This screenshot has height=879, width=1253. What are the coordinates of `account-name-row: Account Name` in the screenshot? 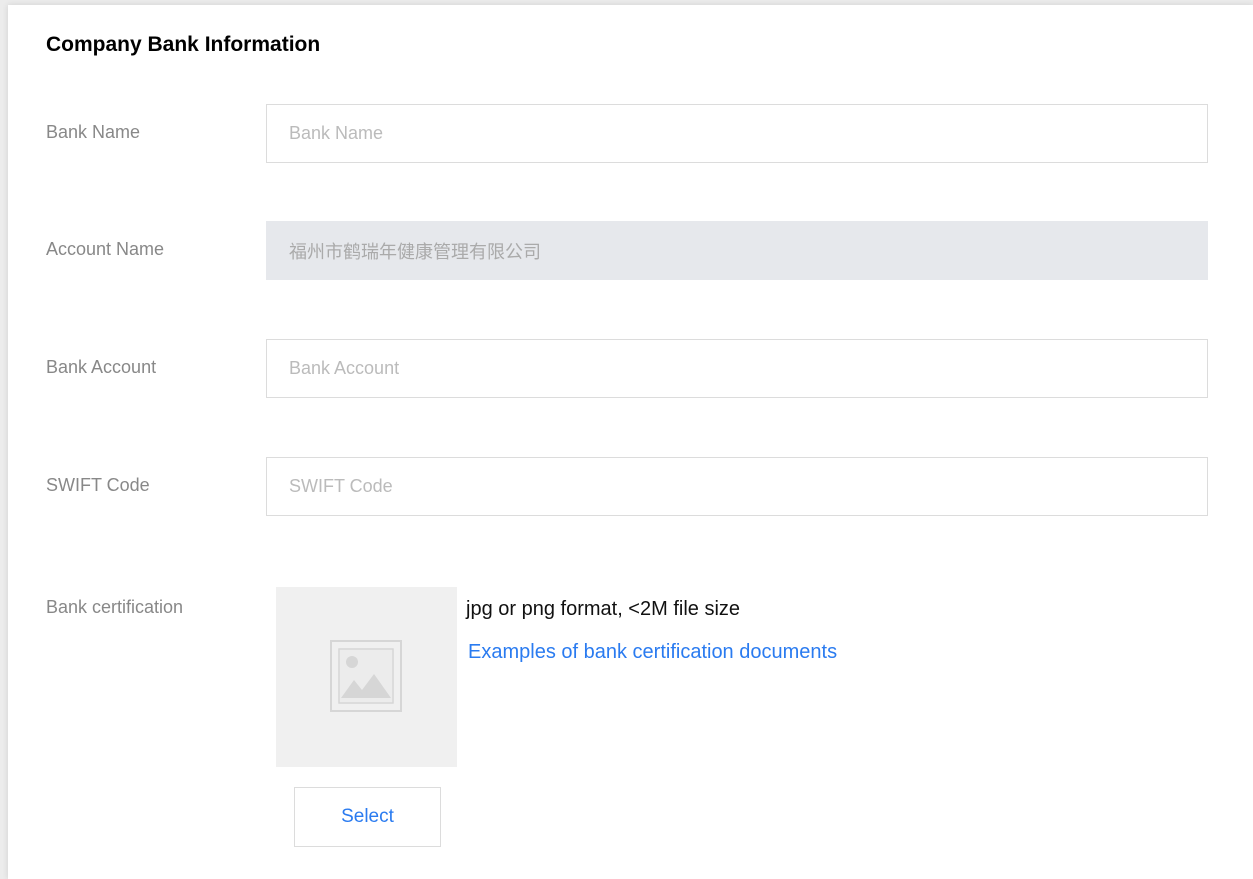 It's located at (630, 251).